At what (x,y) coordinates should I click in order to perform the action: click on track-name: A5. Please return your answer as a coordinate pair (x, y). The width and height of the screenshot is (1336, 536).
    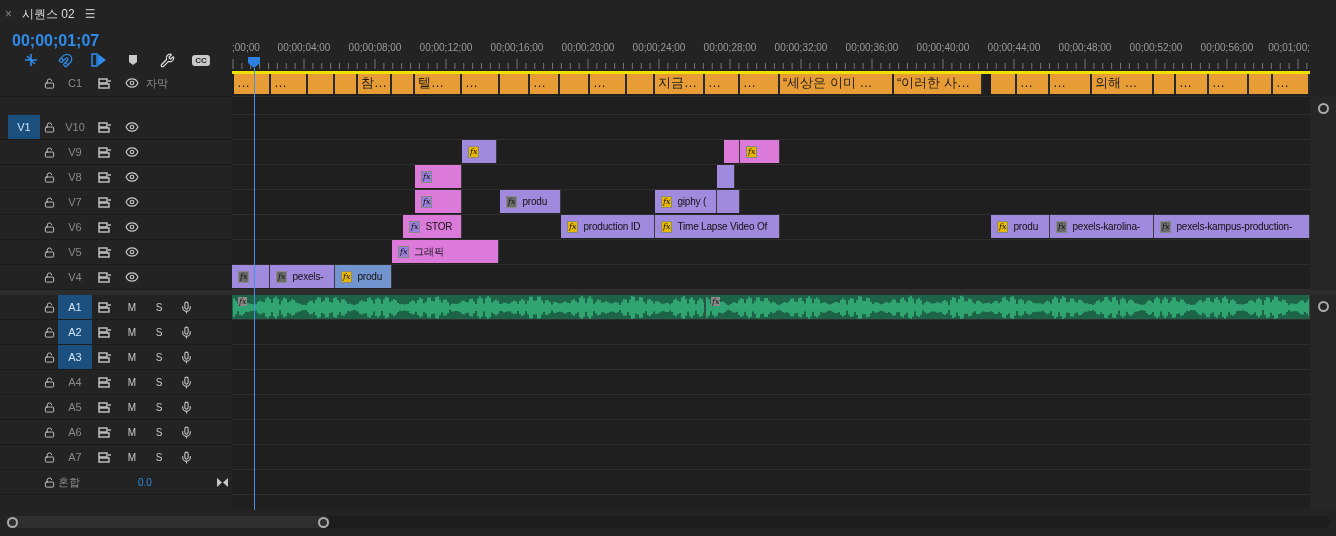
    Looking at the image, I should click on (75, 407).